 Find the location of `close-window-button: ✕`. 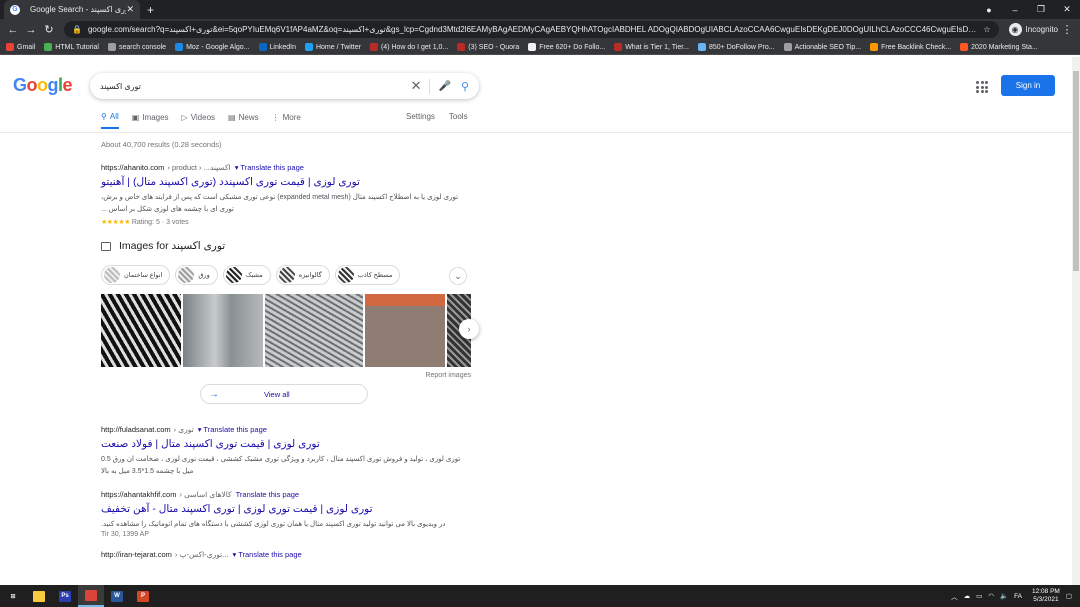

close-window-button: ✕ is located at coordinates (1067, 9).